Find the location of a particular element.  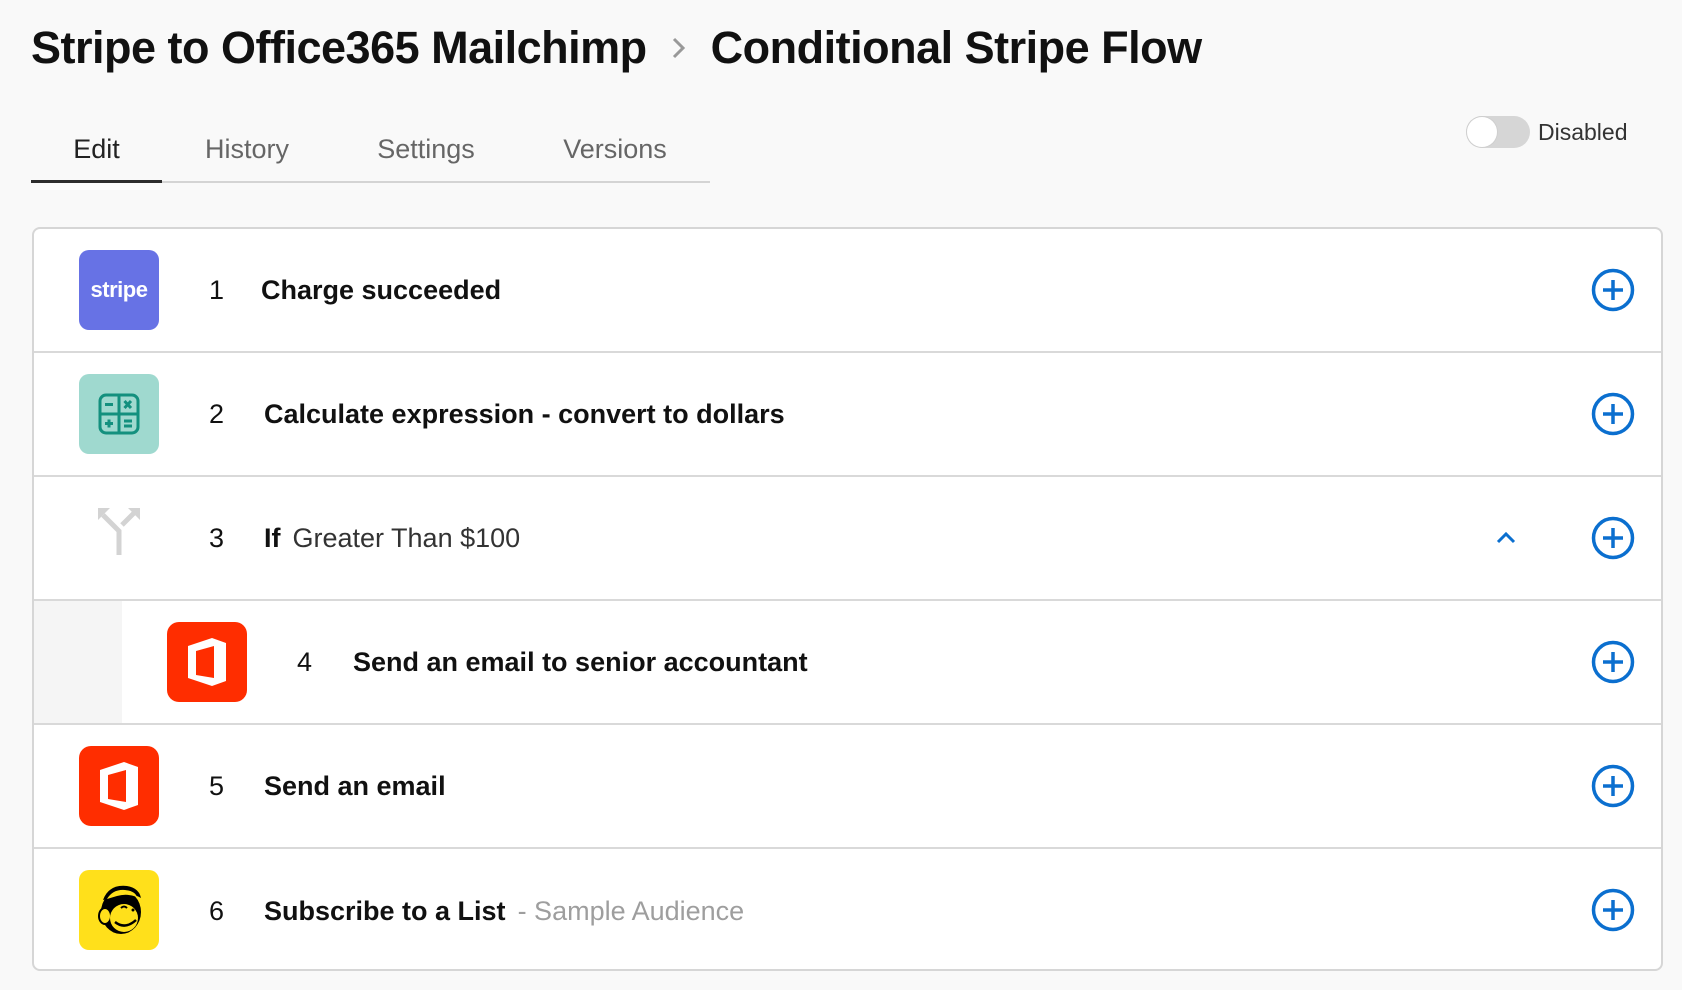

tab-history: History is located at coordinates (247, 149).